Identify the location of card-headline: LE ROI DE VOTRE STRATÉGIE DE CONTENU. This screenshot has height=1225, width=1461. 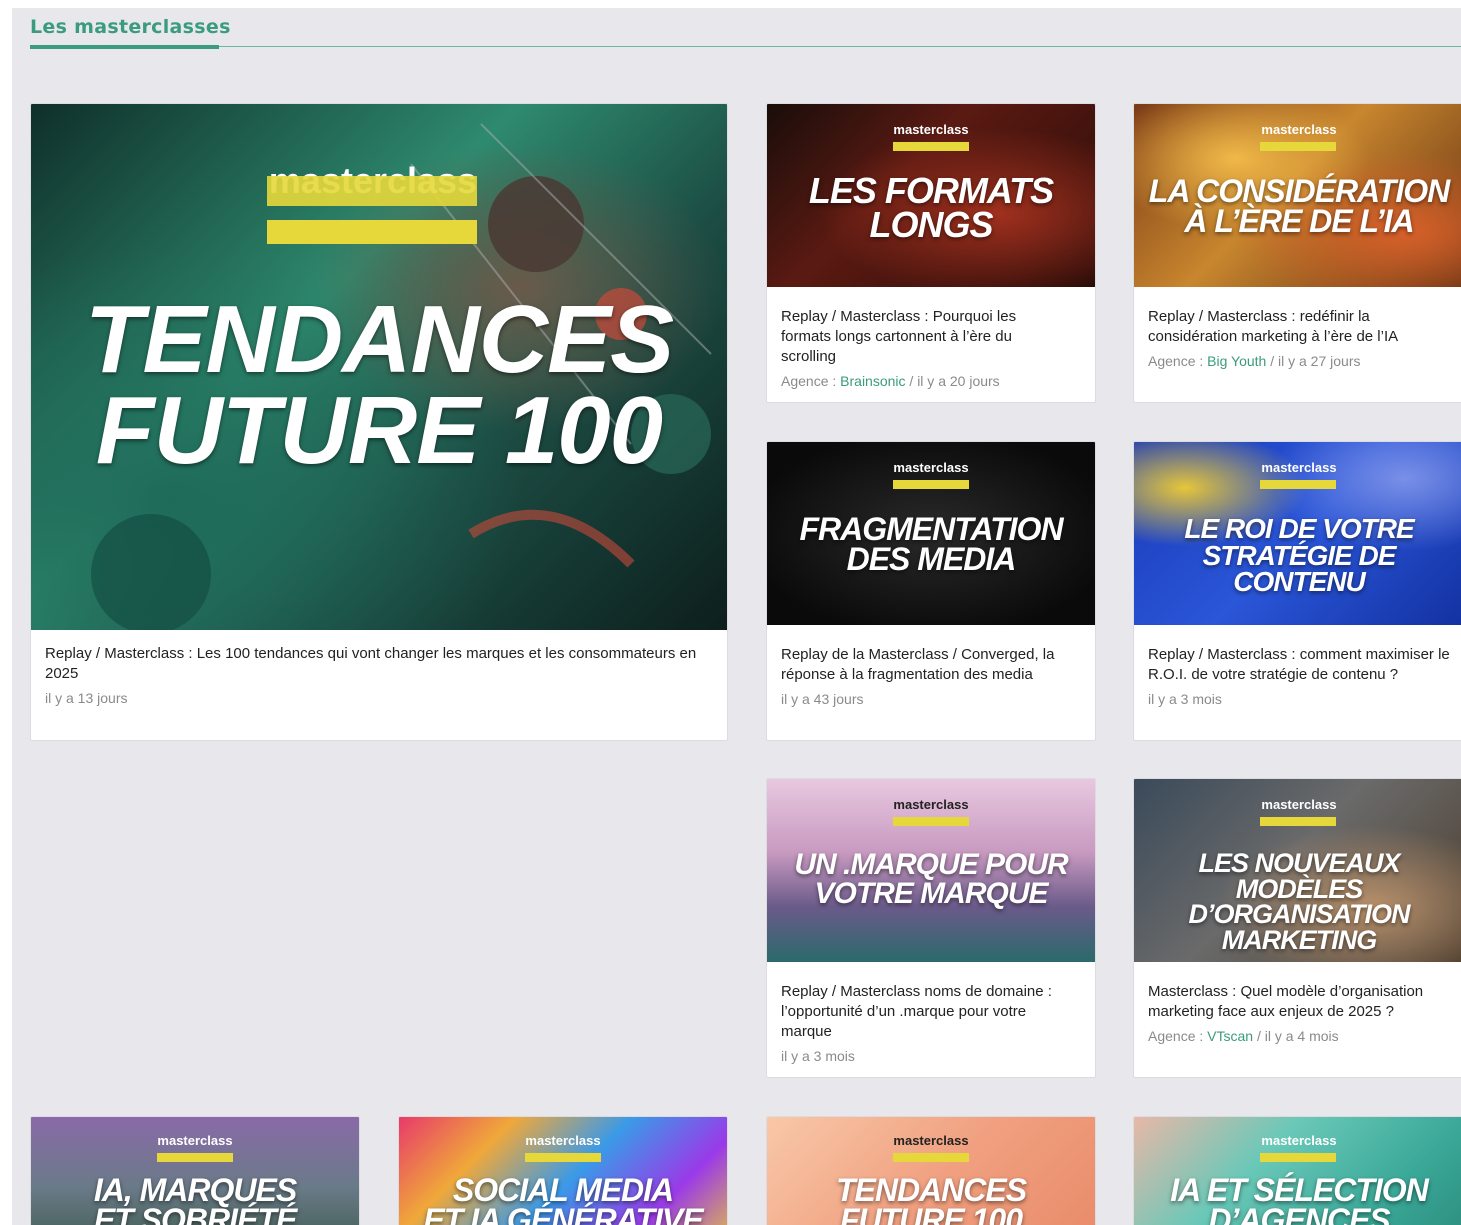
(1299, 555).